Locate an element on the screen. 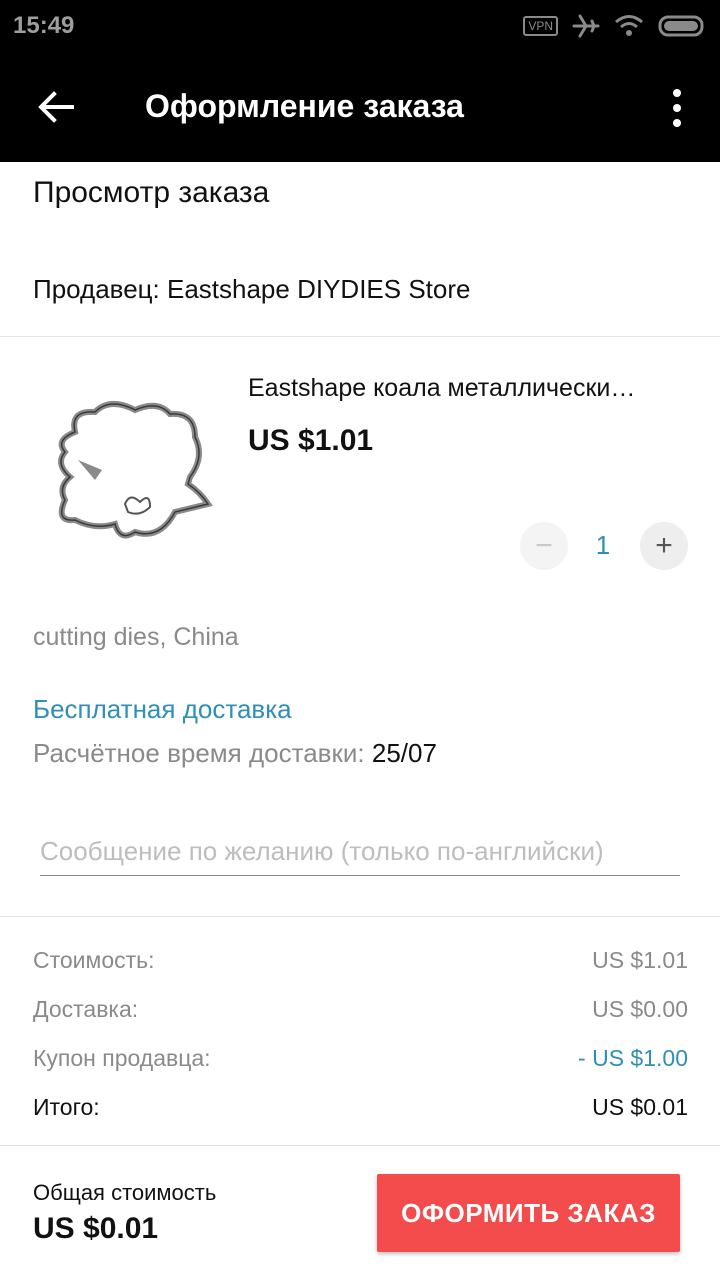  minus-icon: − is located at coordinates (544, 545).